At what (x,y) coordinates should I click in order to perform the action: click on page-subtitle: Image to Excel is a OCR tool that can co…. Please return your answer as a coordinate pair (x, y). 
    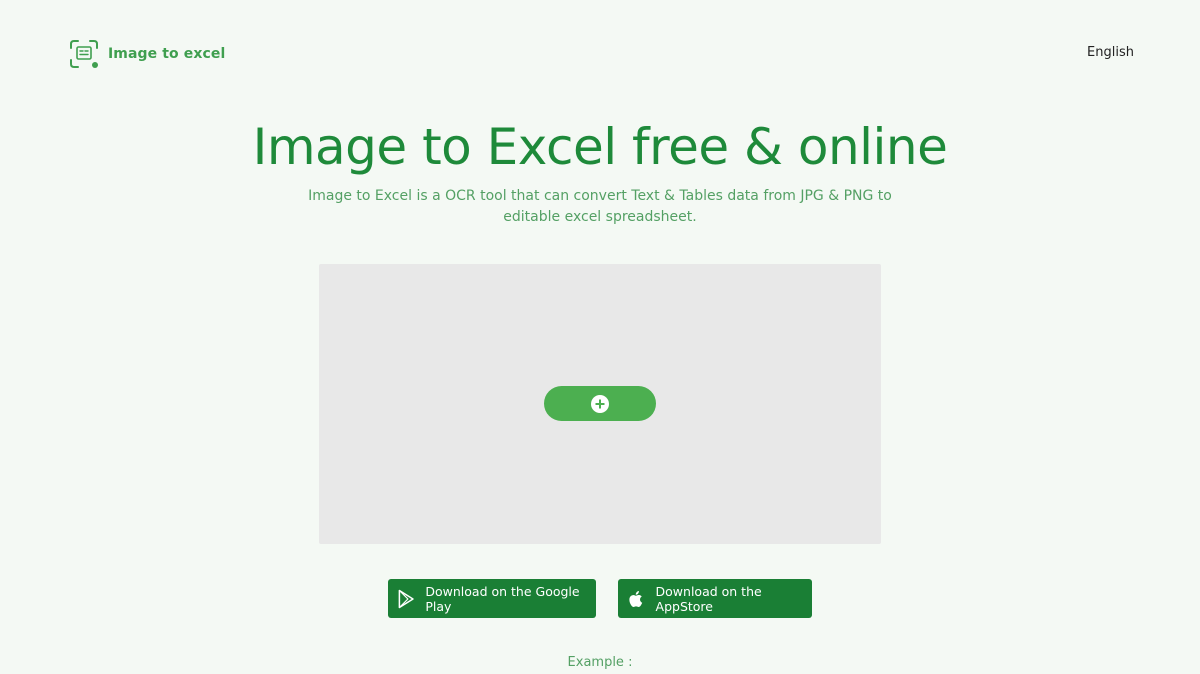
    Looking at the image, I should click on (600, 206).